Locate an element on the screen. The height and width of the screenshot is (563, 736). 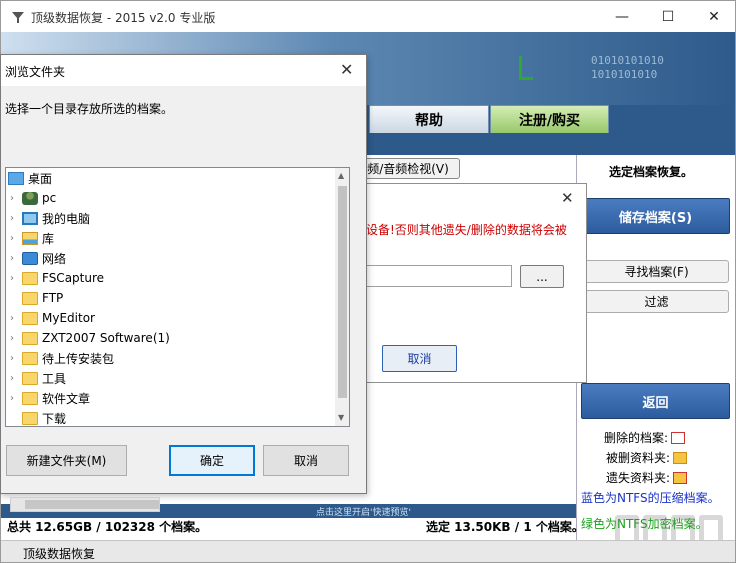
scroll-up-icon: ▲ is located at coordinates (341, 175).